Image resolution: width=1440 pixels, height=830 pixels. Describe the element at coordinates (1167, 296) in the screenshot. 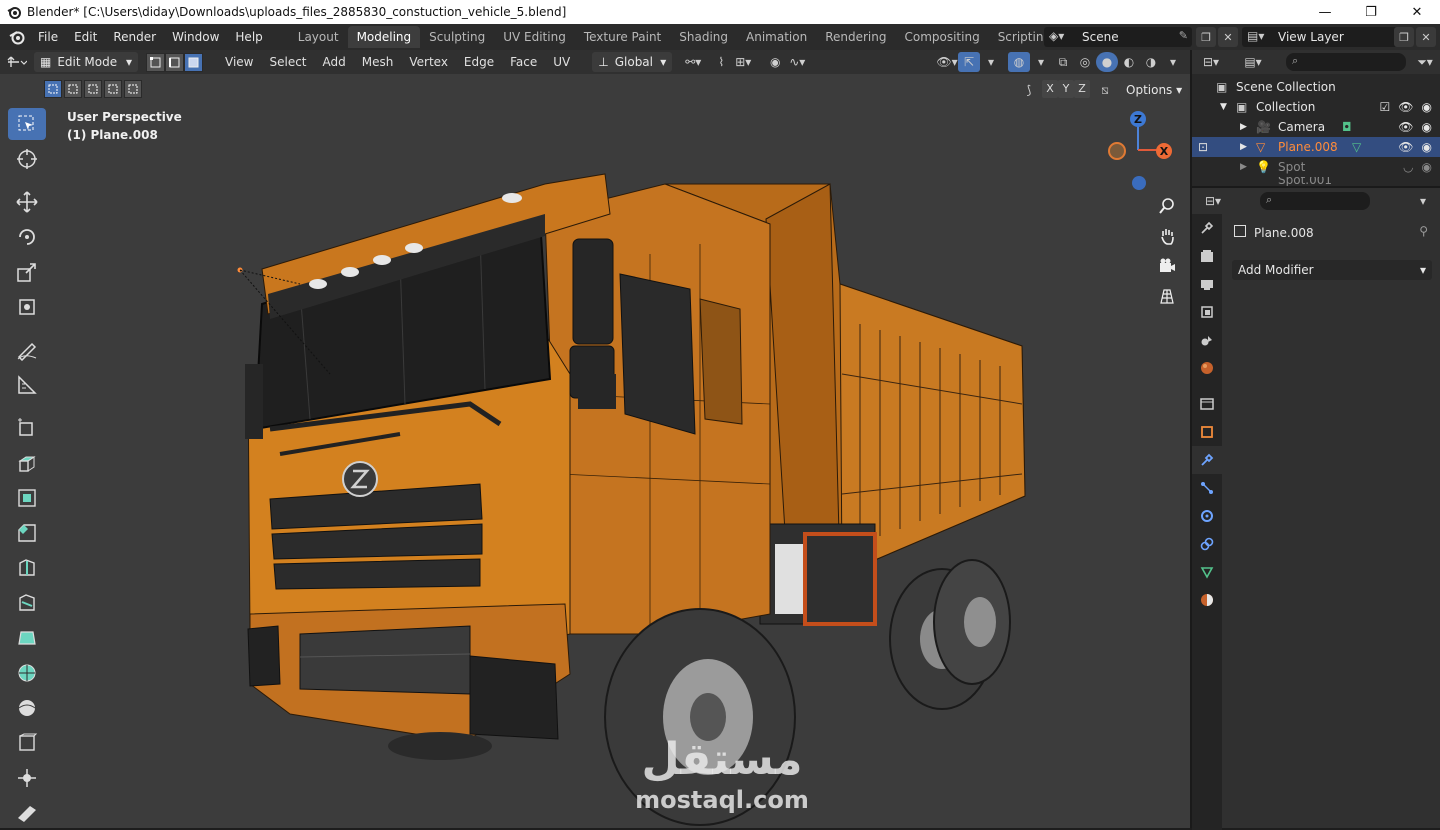

I see `ortho-grid-icon` at that location.